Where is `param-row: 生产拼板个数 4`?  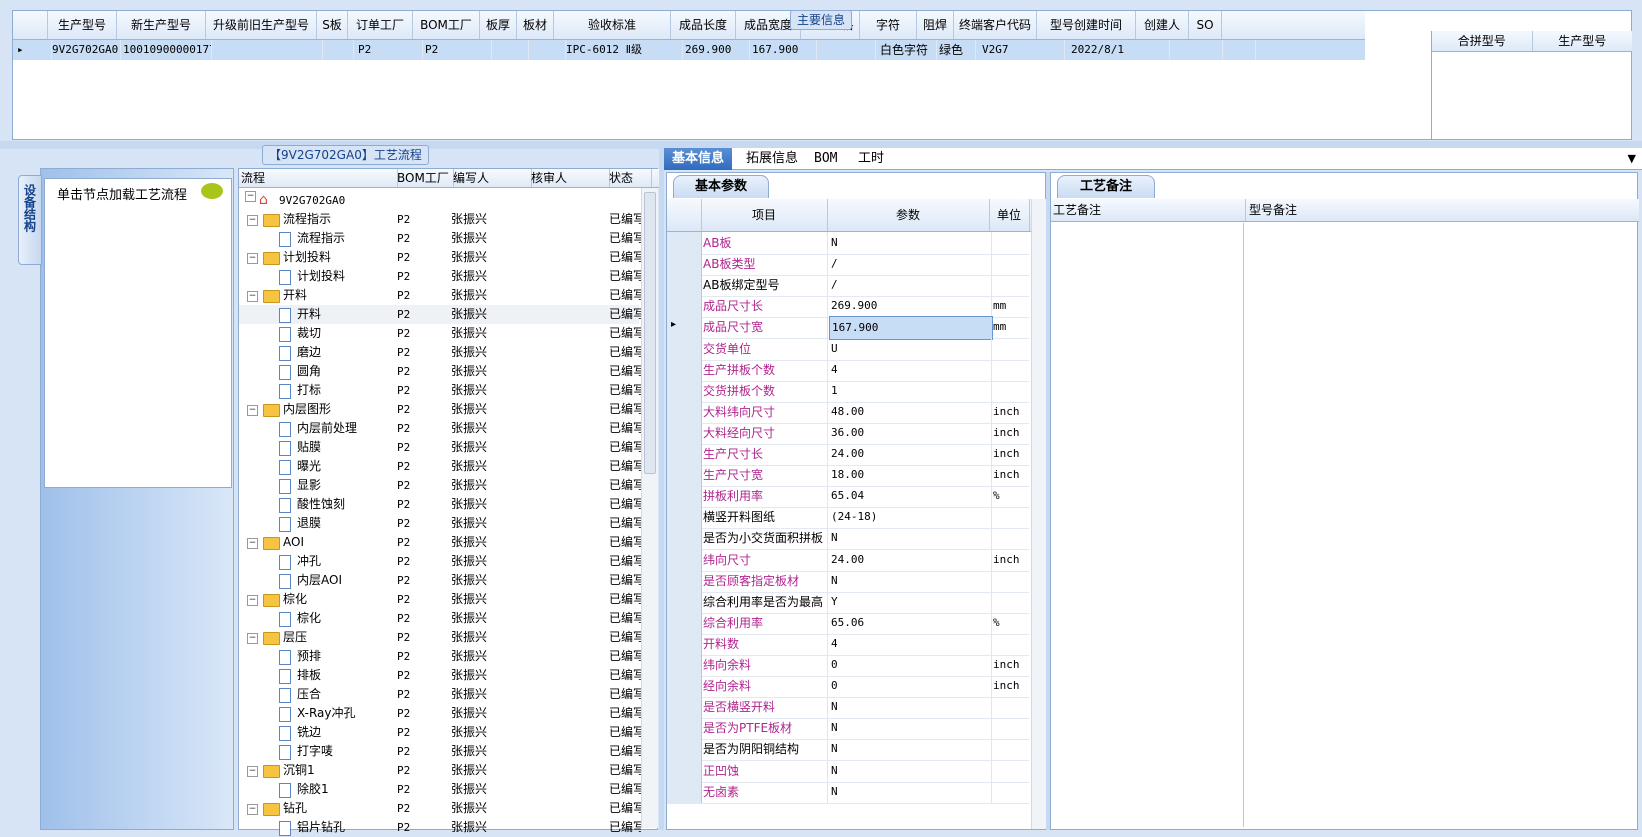
param-row: 生产拼板个数 4 is located at coordinates (848, 370).